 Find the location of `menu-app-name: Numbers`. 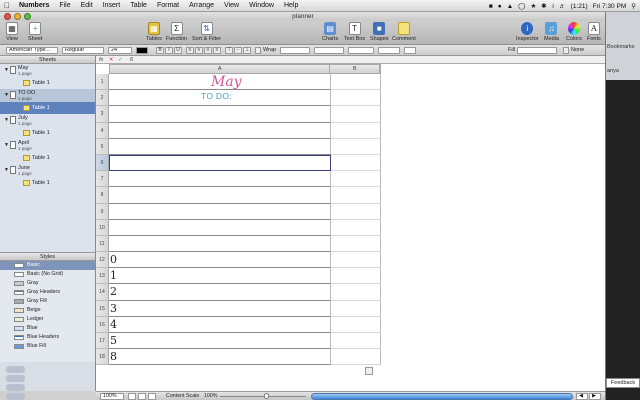

menu-app-name: Numbers is located at coordinates (34, 5).